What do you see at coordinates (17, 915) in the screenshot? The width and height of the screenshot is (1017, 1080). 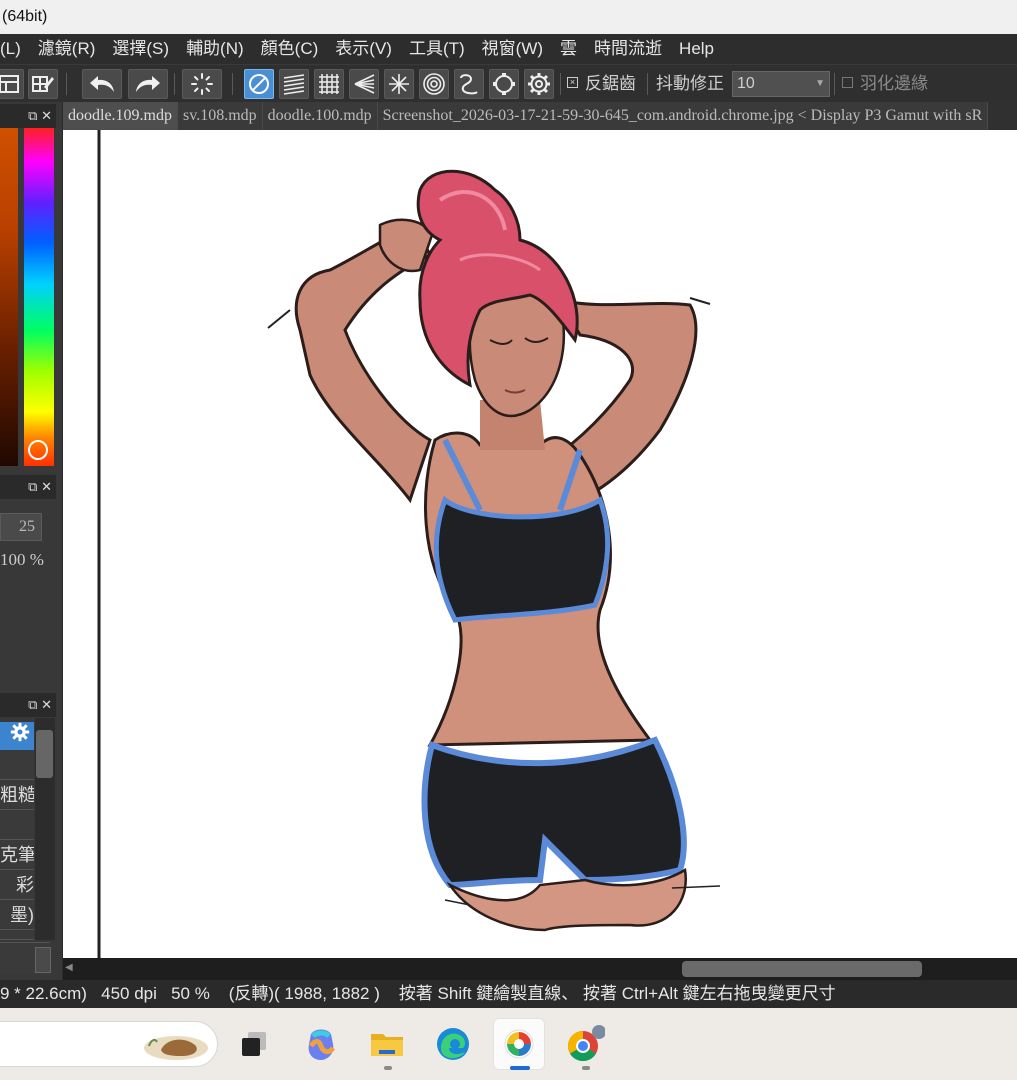 I see `brush-item: 墨)` at bounding box center [17, 915].